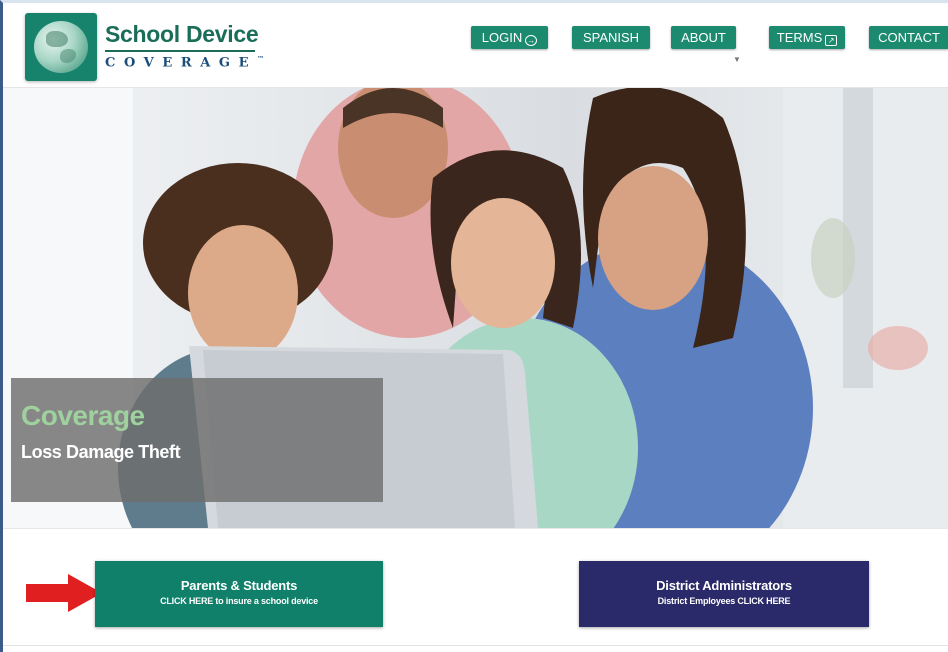 The width and height of the screenshot is (948, 652). I want to click on hero-title: Coverage, so click(83, 415).